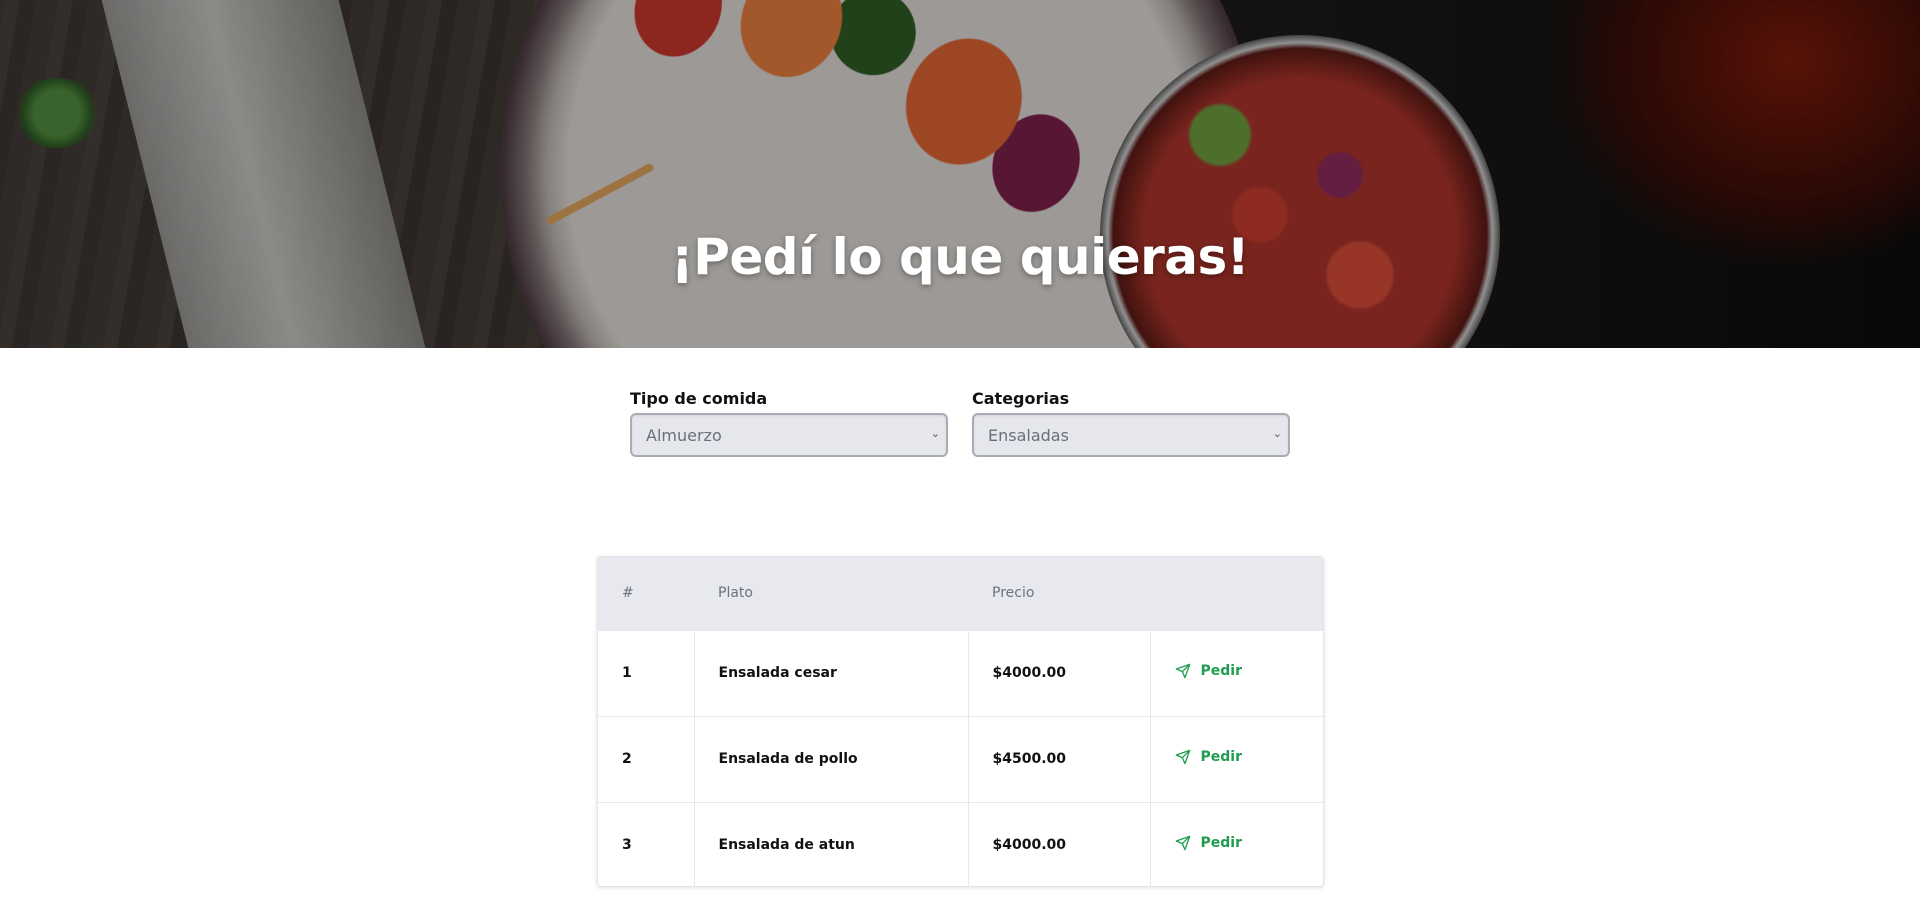 The image size is (1920, 919). Describe the element at coordinates (735, 593) in the screenshot. I see `header-plato: Plato` at that location.